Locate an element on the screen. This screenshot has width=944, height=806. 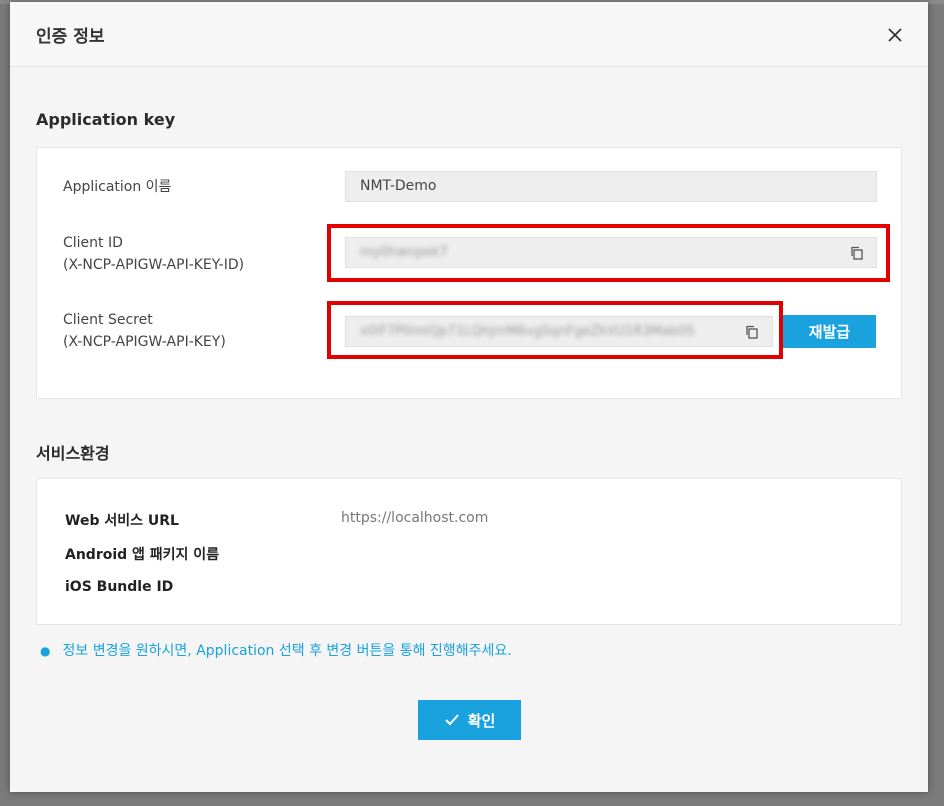
client-secret-field: x0iF7P0mtQp71LQhjmM6vgSqnFgeZkVU1R3Mab0S is located at coordinates (559, 331).